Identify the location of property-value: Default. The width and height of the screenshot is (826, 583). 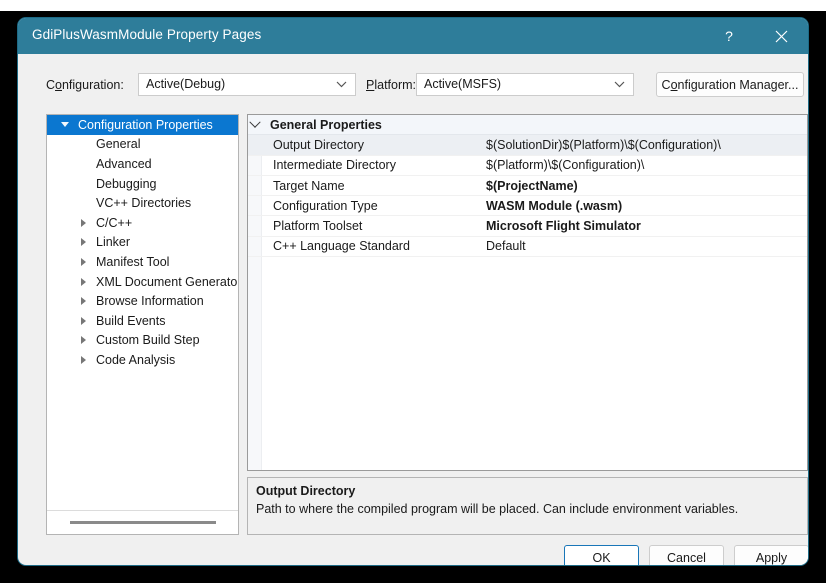
(506, 246).